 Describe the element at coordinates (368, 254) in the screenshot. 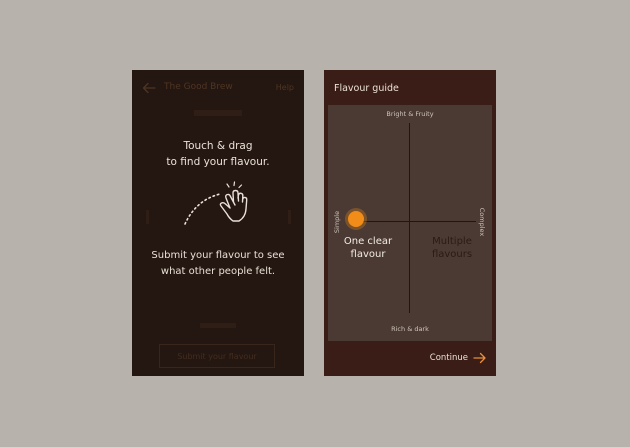

I see `zone-simple-line-2: flavour` at that location.